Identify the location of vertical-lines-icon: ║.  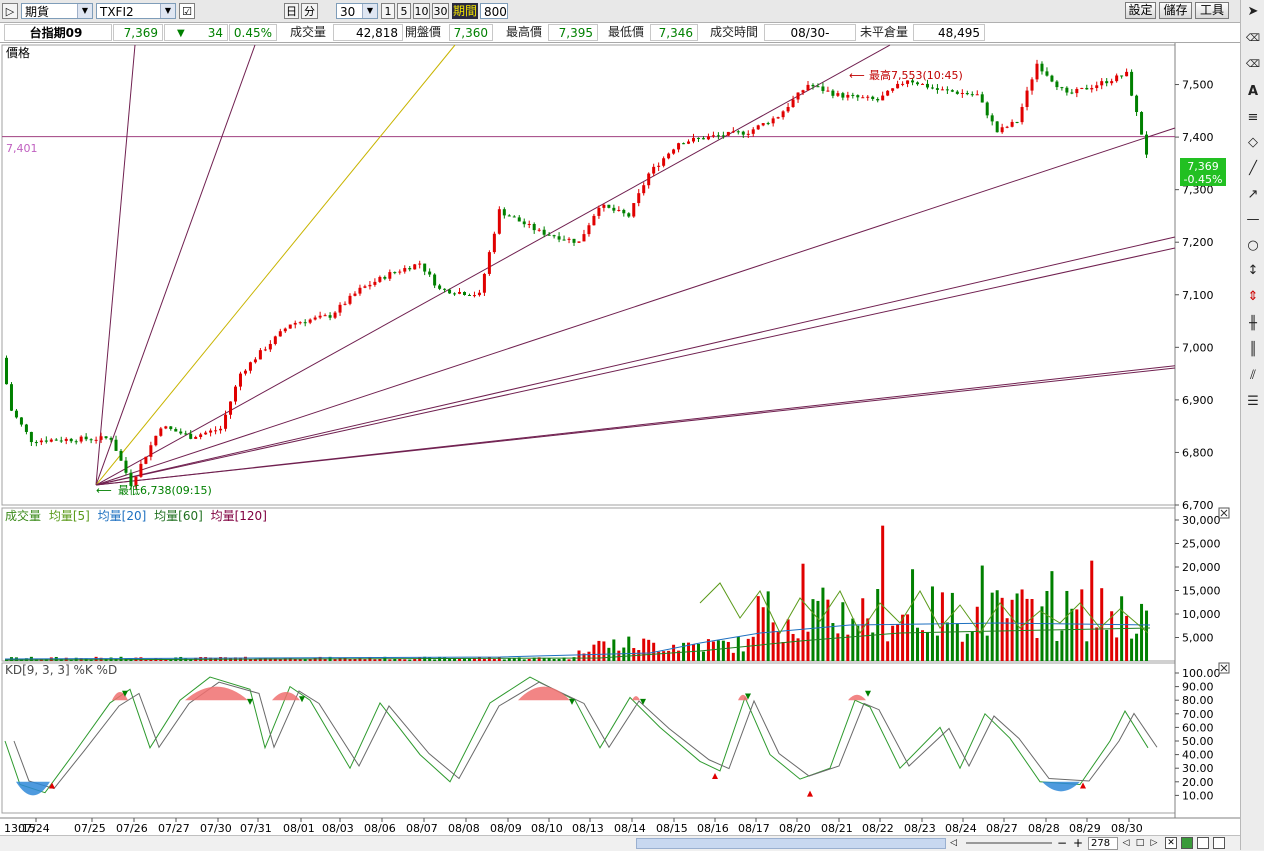
(1253, 350).